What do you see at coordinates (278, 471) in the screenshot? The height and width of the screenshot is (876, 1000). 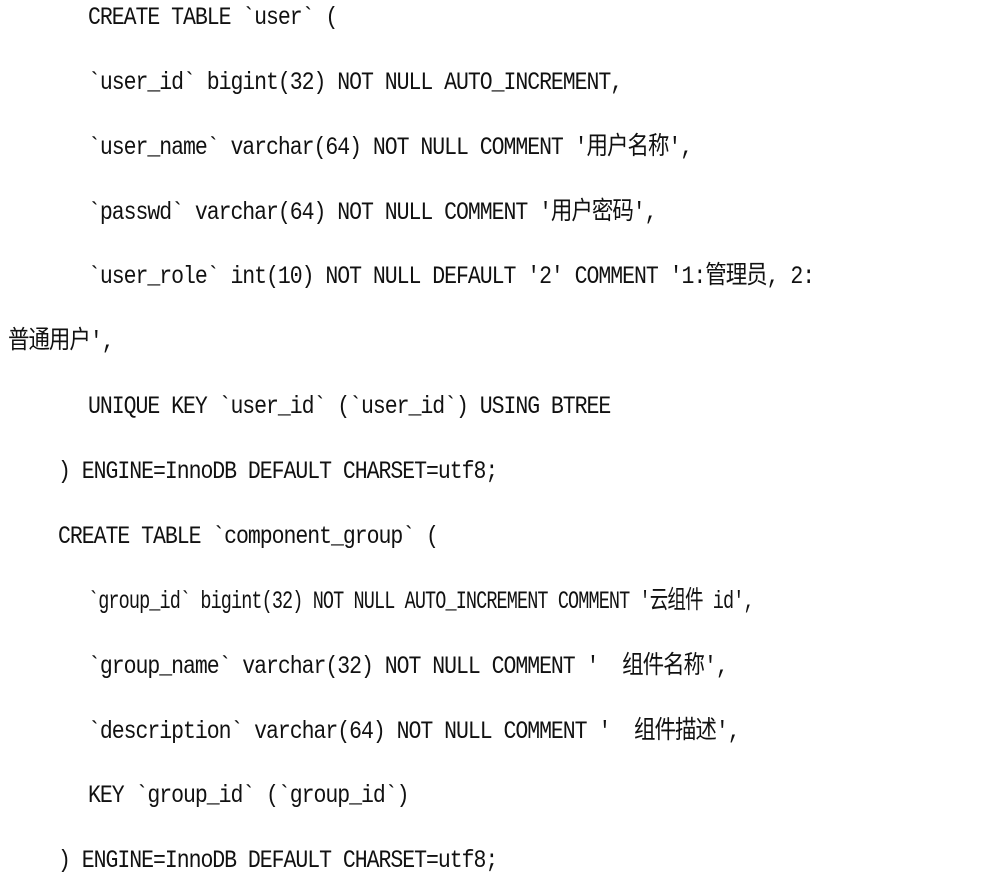 I see `user-table-engine-line: ) ENGINE=InnoDB DEFAULT CHARSET=utf8;` at bounding box center [278, 471].